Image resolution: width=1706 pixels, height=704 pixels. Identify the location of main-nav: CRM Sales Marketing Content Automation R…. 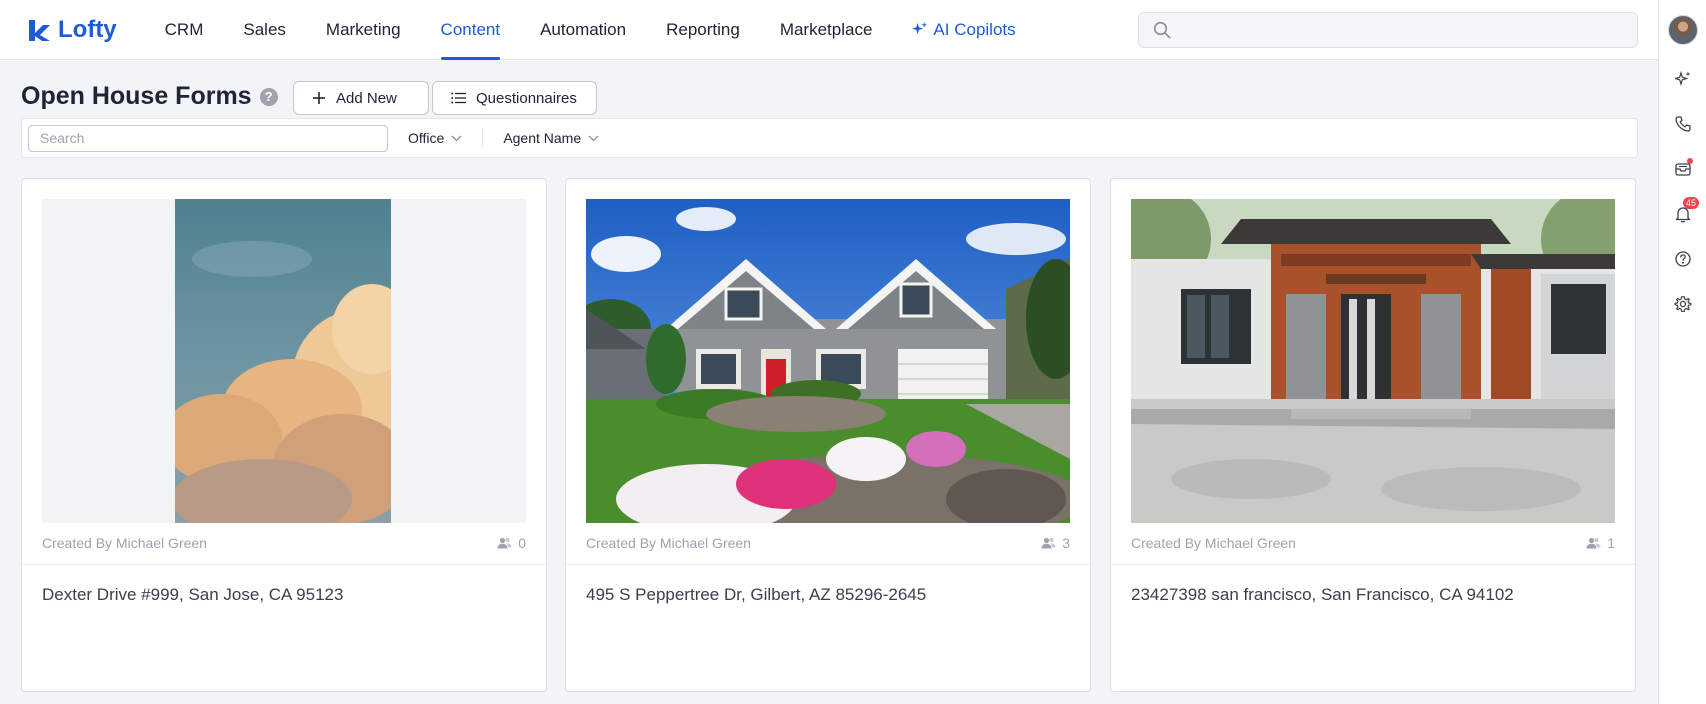
(590, 30).